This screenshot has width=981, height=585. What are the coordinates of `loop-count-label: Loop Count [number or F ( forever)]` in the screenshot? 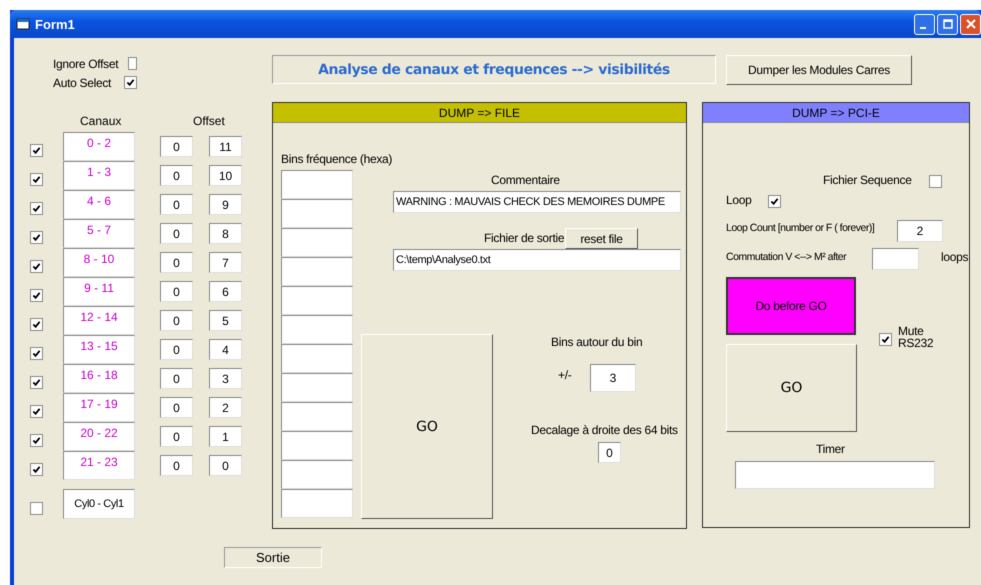 It's located at (800, 228).